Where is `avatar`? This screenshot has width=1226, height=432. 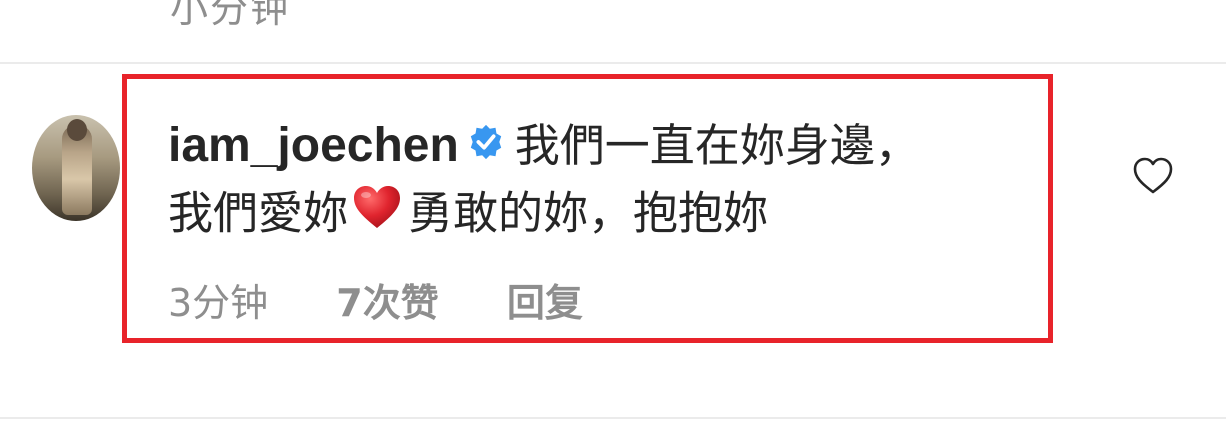 avatar is located at coordinates (76, 168).